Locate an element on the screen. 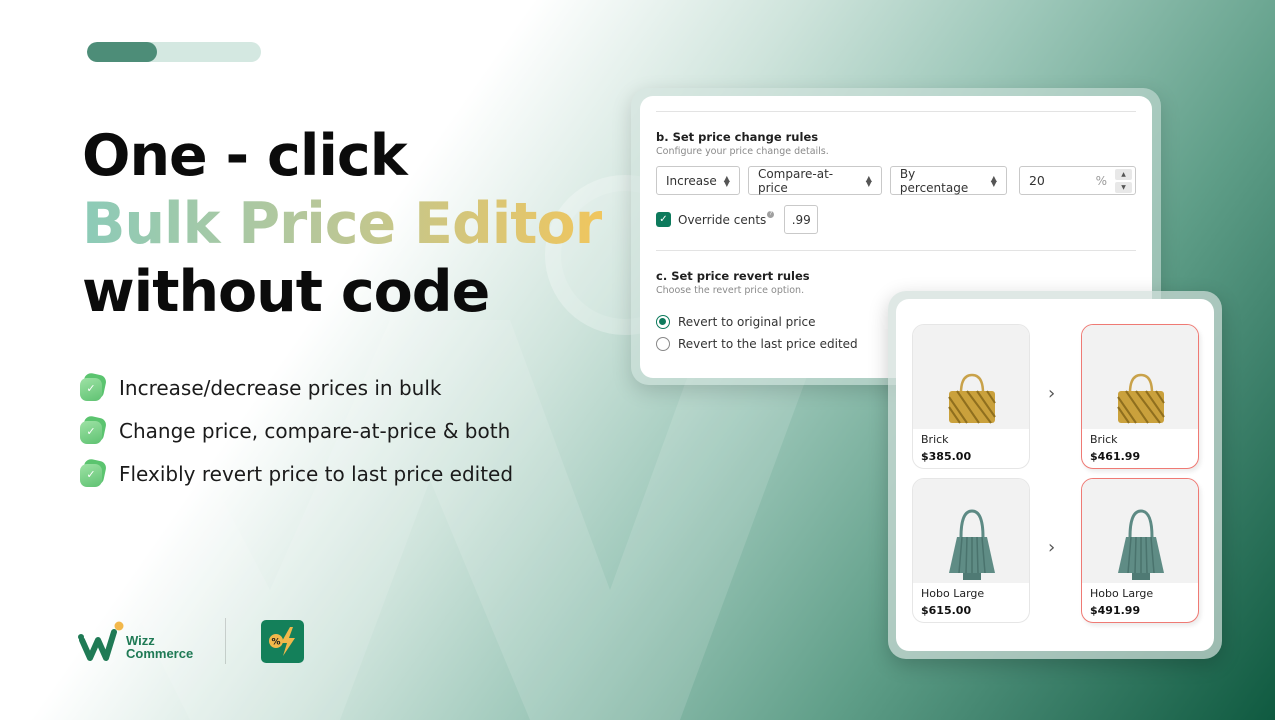 The image size is (1280, 720). override-cents-checkbox: ✓ is located at coordinates (663, 219).